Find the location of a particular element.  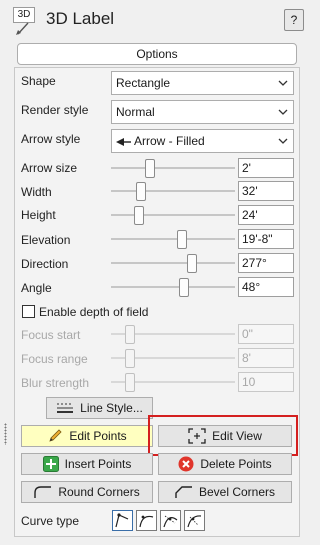

focus-start-slider is located at coordinates (173, 334).